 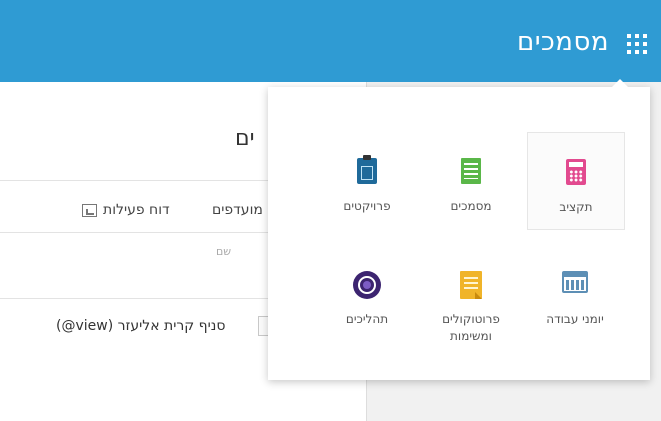 What do you see at coordinates (89, 210) in the screenshot?
I see `chart-icon` at bounding box center [89, 210].